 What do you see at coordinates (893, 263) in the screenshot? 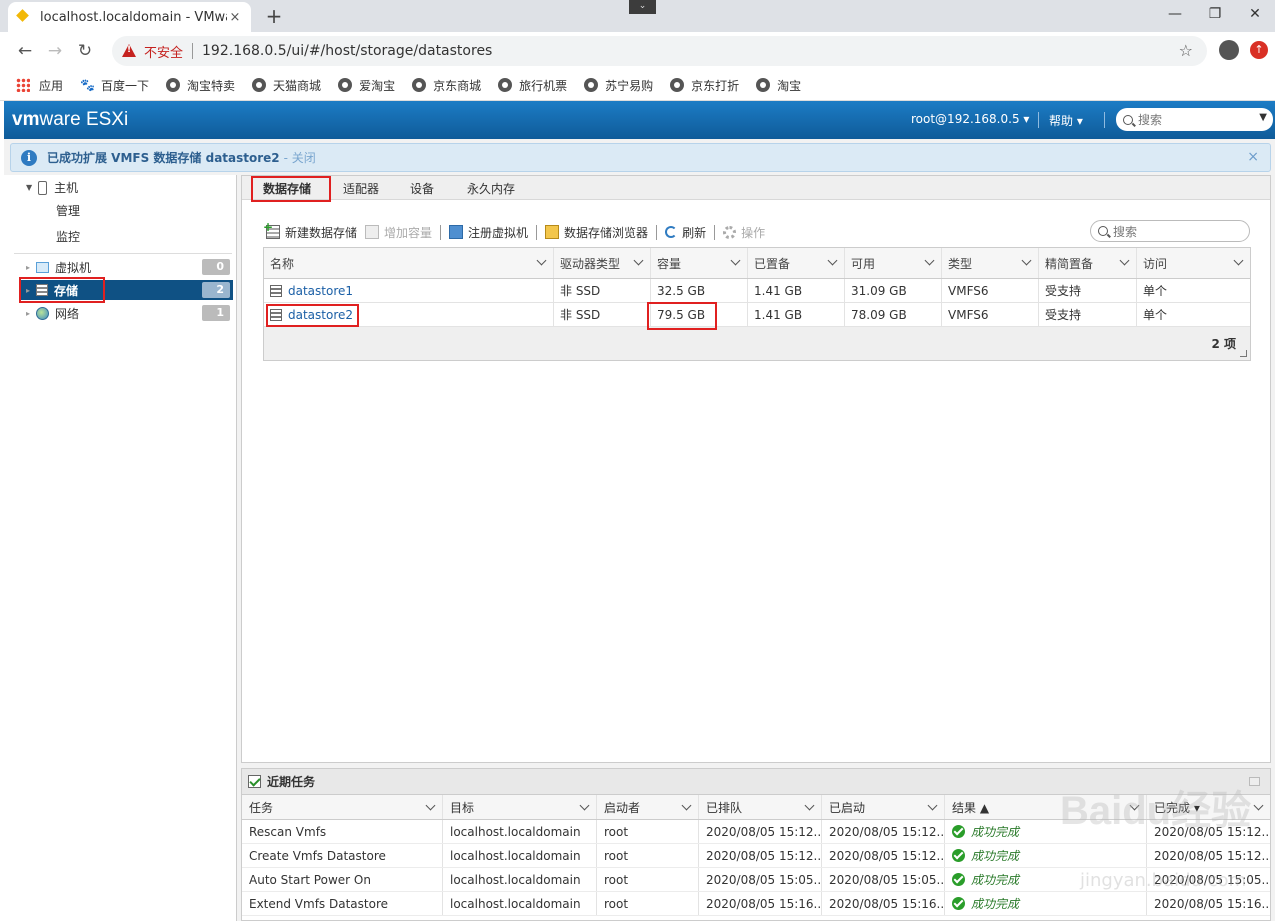
I see `column-header-free: 可用` at bounding box center [893, 263].